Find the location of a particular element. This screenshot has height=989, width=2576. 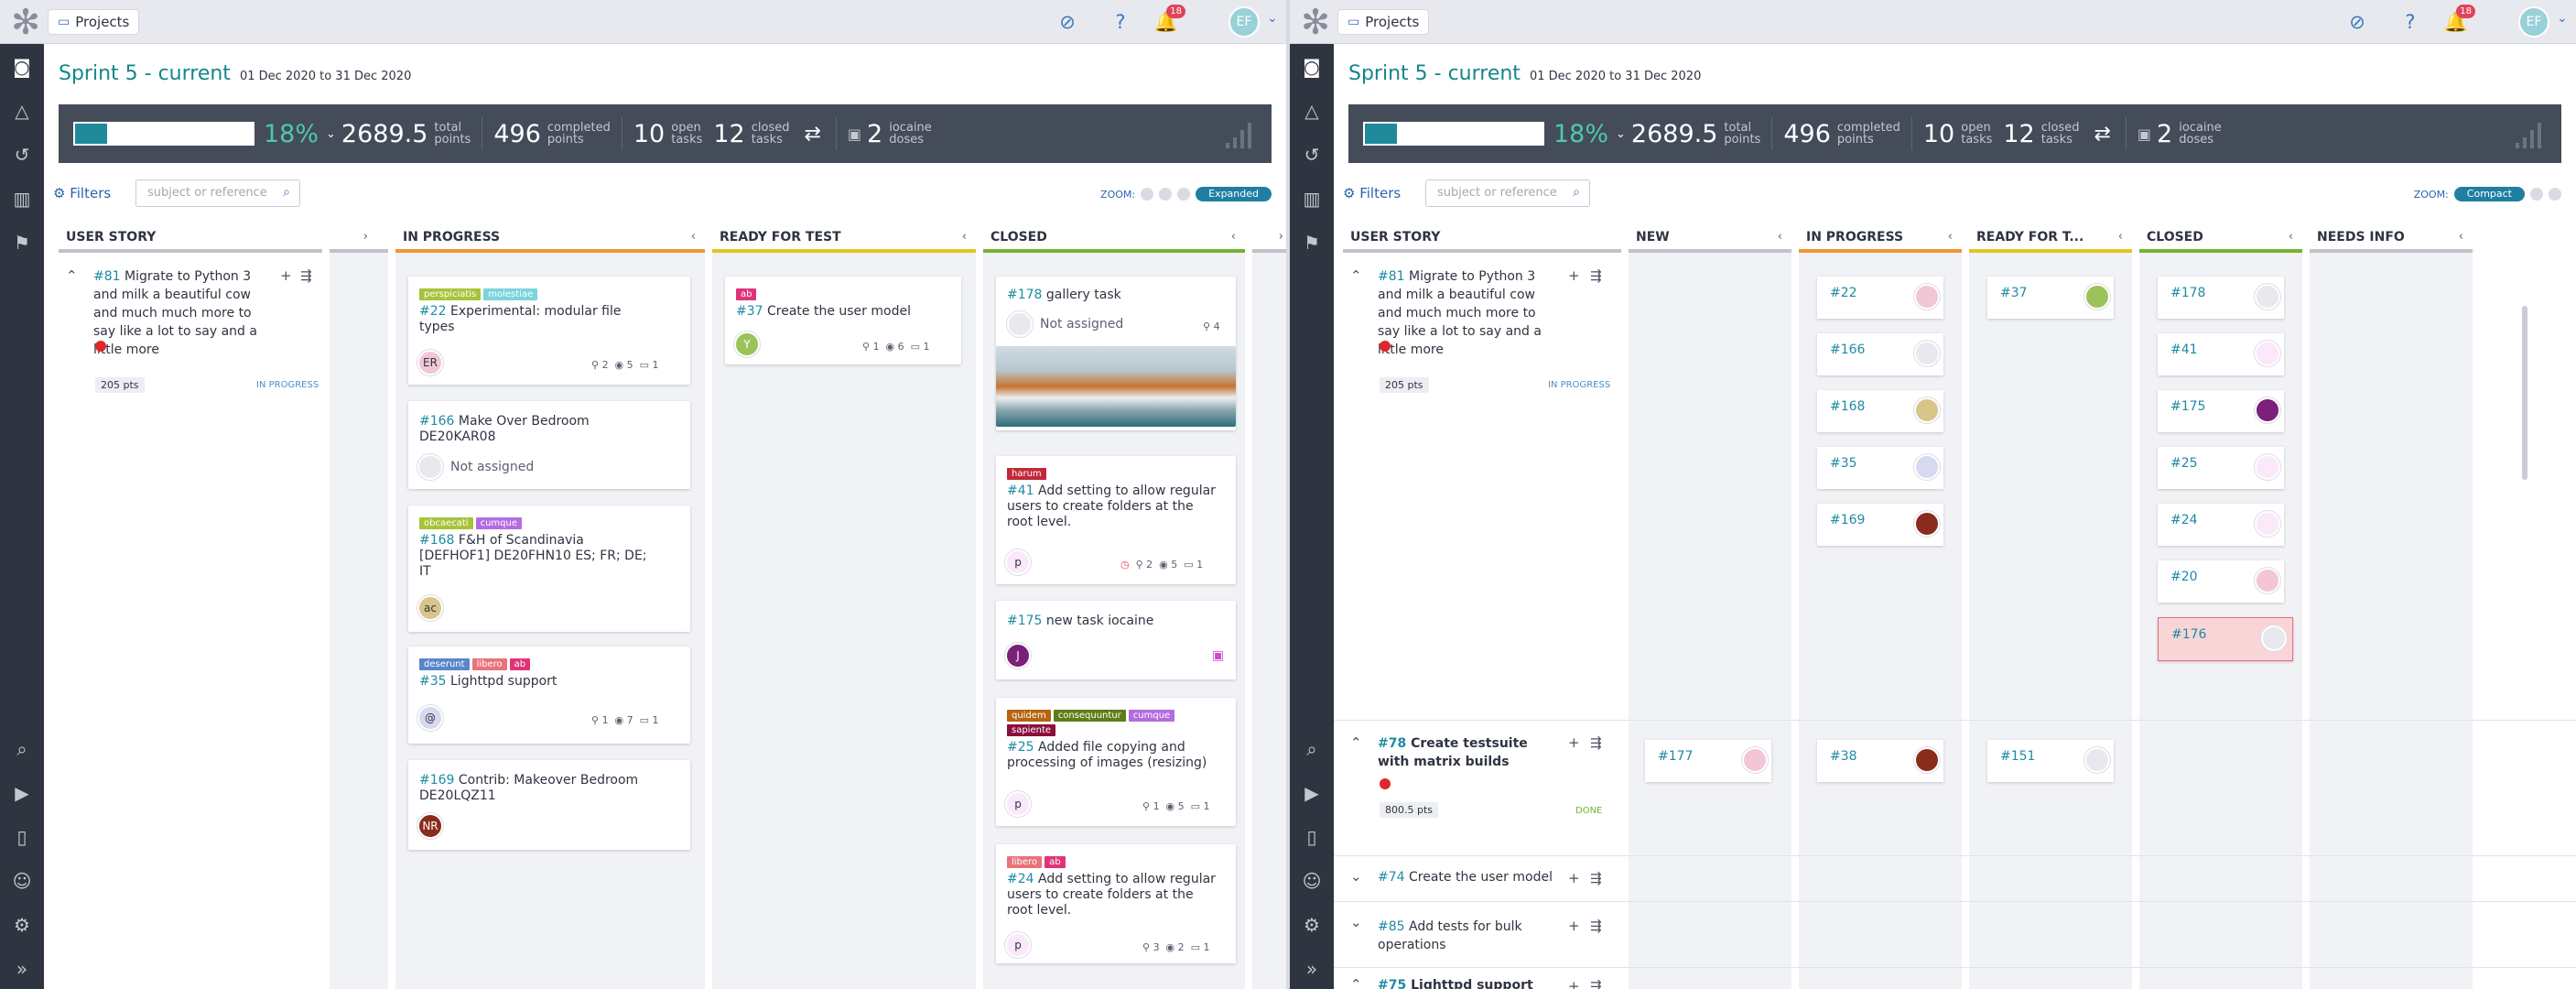

assignee-avatar: @ is located at coordinates (430, 718).